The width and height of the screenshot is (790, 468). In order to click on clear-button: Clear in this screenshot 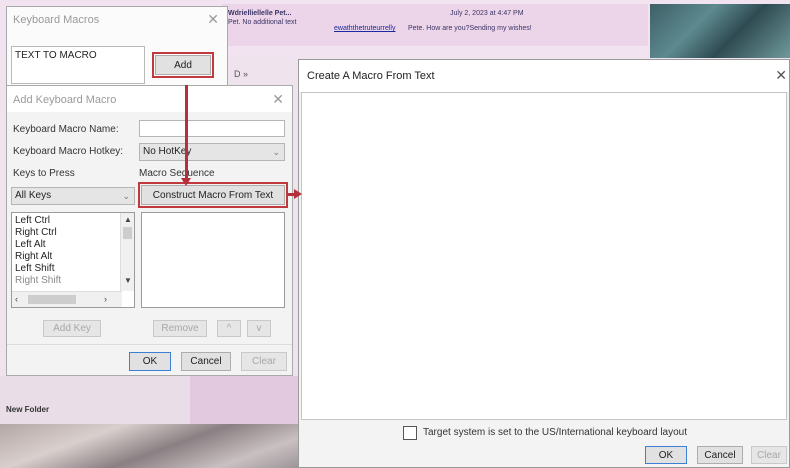, I will do `click(264, 361)`.